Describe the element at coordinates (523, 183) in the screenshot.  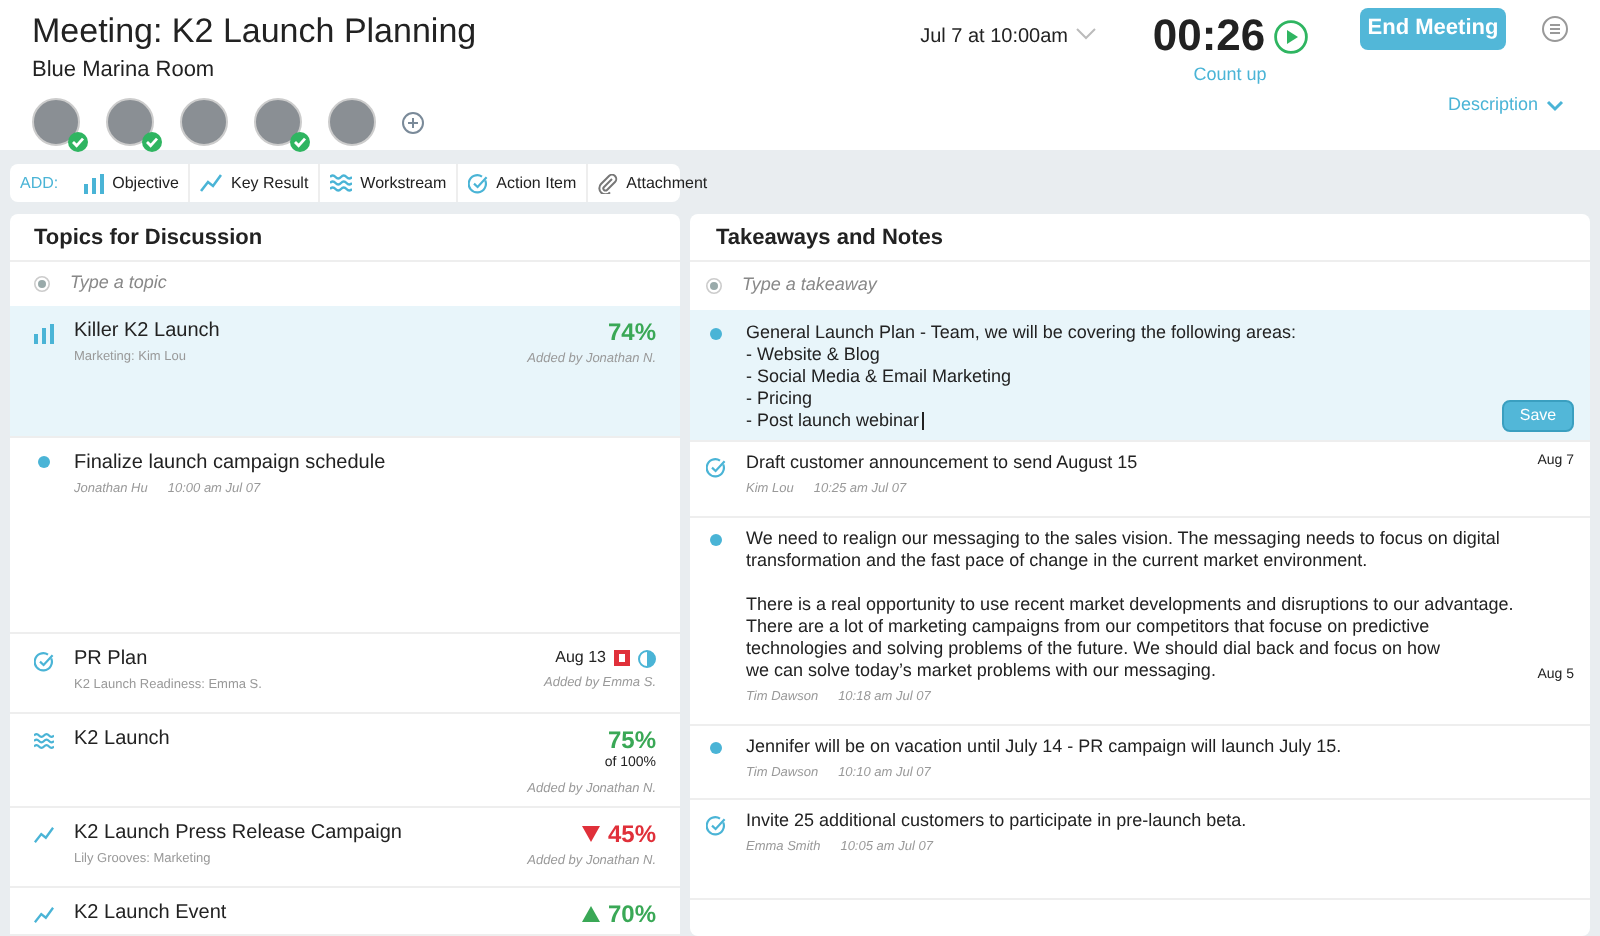
I see `toolbar-button: Action Item` at that location.